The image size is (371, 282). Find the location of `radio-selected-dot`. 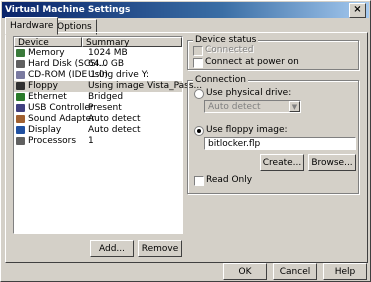

radio-selected-dot is located at coordinates (199, 131).